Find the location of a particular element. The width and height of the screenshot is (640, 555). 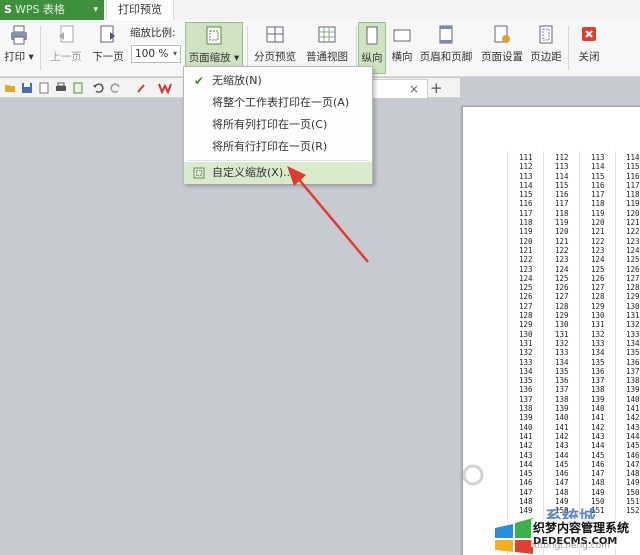

preview-cell: 119 is located at coordinates (526, 232).